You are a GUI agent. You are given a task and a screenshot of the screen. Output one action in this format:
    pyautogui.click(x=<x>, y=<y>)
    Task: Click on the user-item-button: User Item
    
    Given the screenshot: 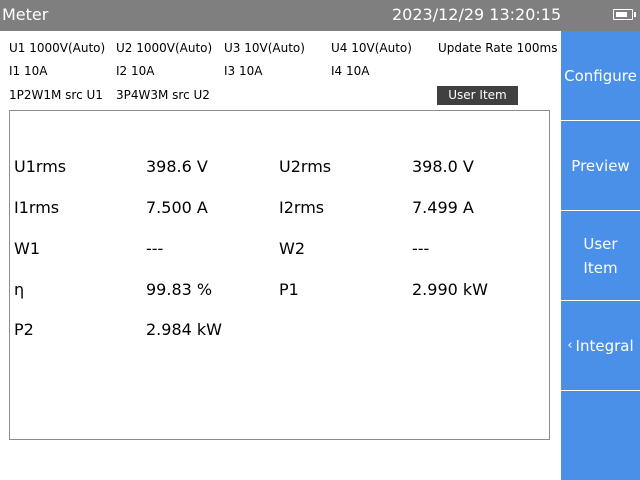 What is the action you would take?
    pyautogui.click(x=600, y=255)
    